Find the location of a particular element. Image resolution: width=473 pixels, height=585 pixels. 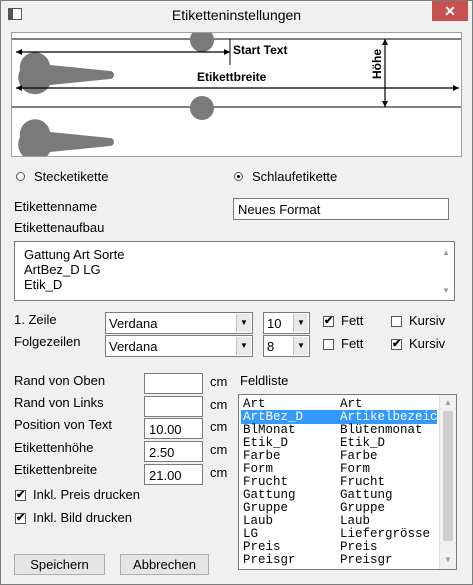

aufbau-line: Gattung Art Sorte is located at coordinates (74, 254).